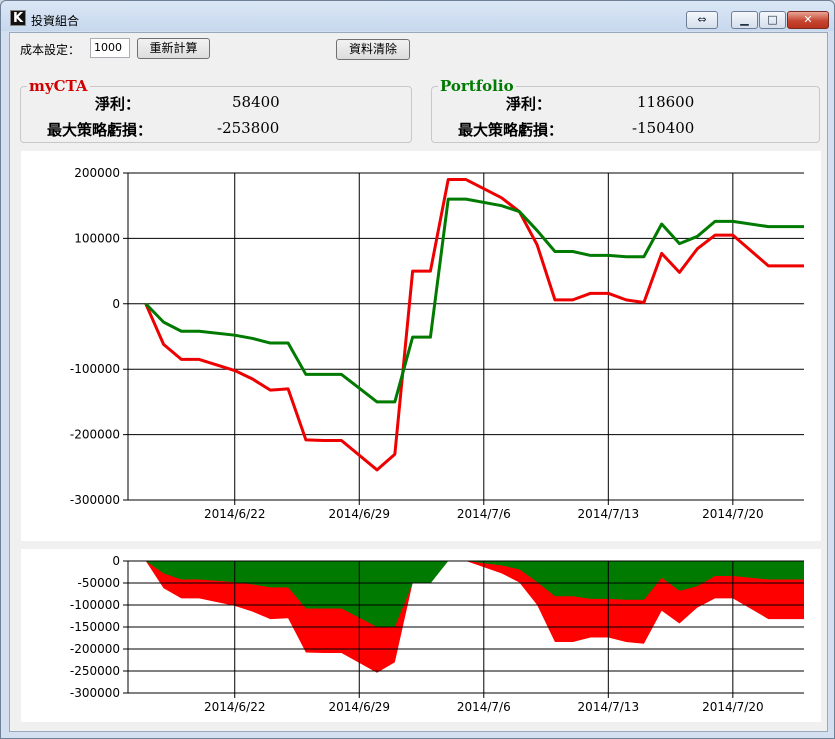 This screenshot has height=739, width=835. I want to click on equity-x-tick-label: 2014/6/22, so click(235, 514).